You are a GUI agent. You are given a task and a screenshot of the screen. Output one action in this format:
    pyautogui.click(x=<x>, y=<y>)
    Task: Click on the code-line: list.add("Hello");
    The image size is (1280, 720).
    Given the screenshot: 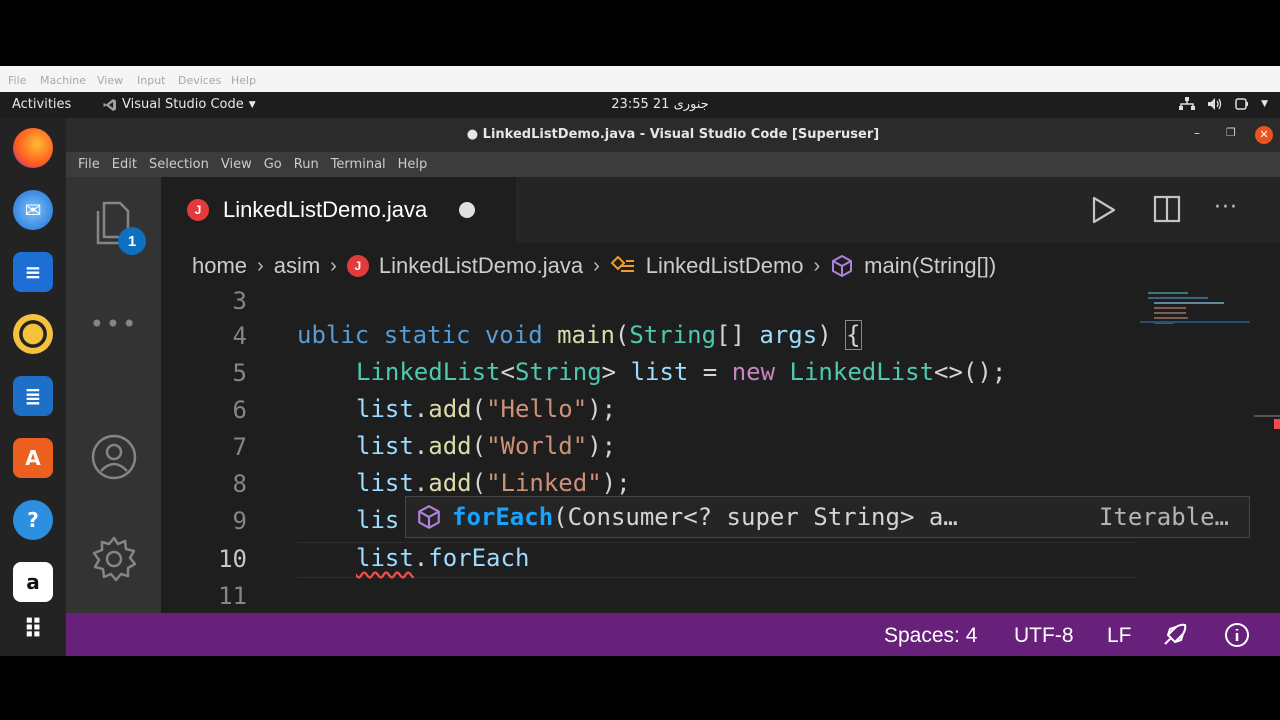 What is the action you would take?
    pyautogui.click(x=486, y=409)
    